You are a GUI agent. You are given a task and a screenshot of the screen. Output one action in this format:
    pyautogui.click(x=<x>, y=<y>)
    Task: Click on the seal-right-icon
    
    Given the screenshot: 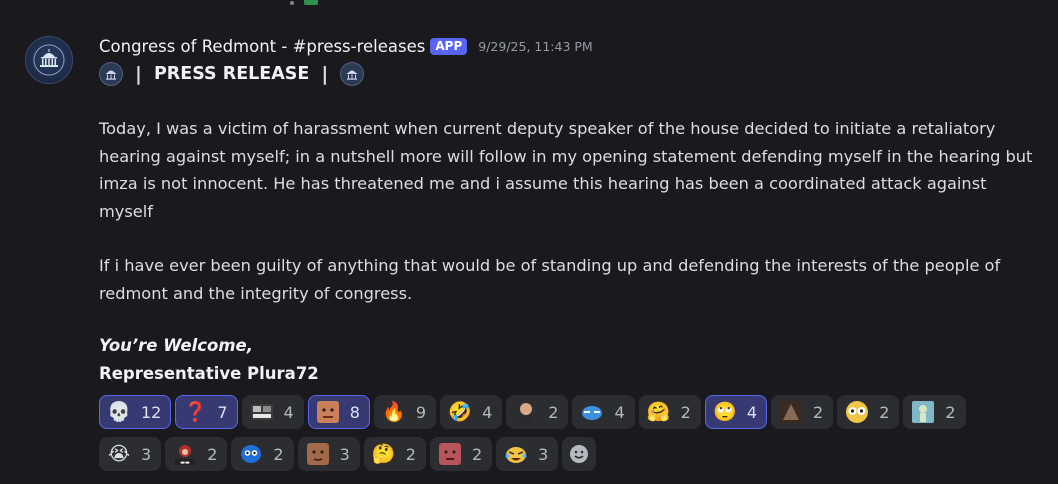 What is the action you would take?
    pyautogui.click(x=352, y=74)
    